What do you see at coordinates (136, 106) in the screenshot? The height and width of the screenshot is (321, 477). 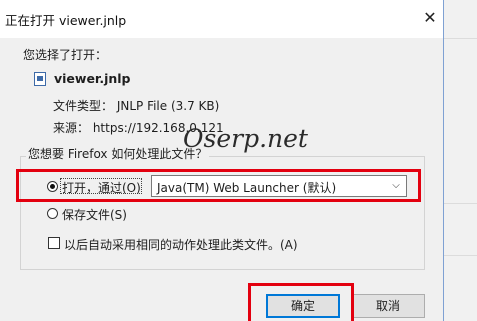 I see `file-type-text: 文件类型： JNLP File (3.7 KB)` at bounding box center [136, 106].